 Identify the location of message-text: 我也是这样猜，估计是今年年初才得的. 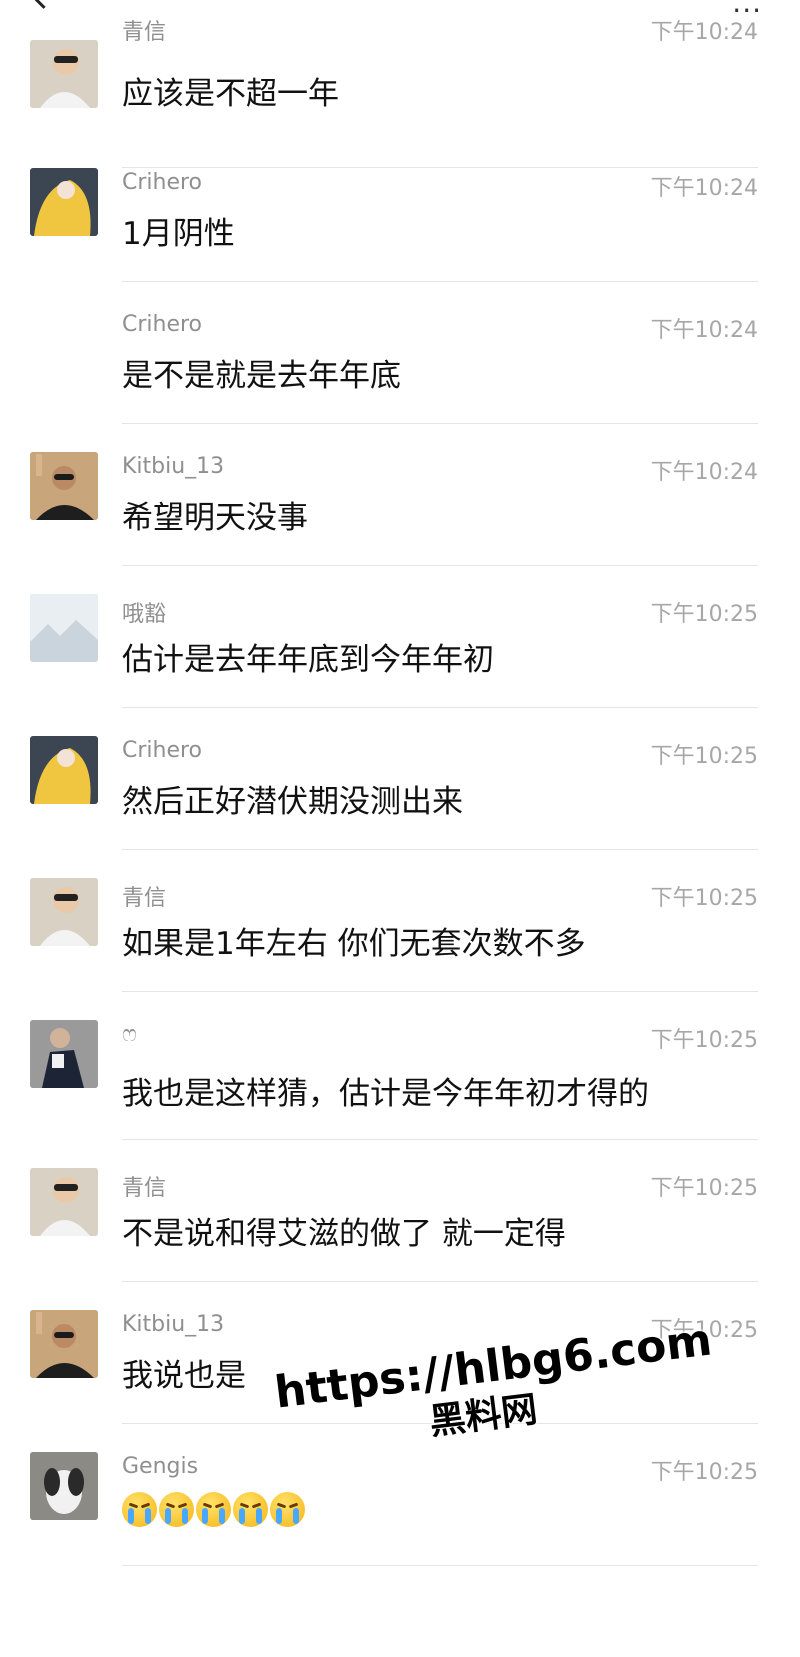
(385, 1094).